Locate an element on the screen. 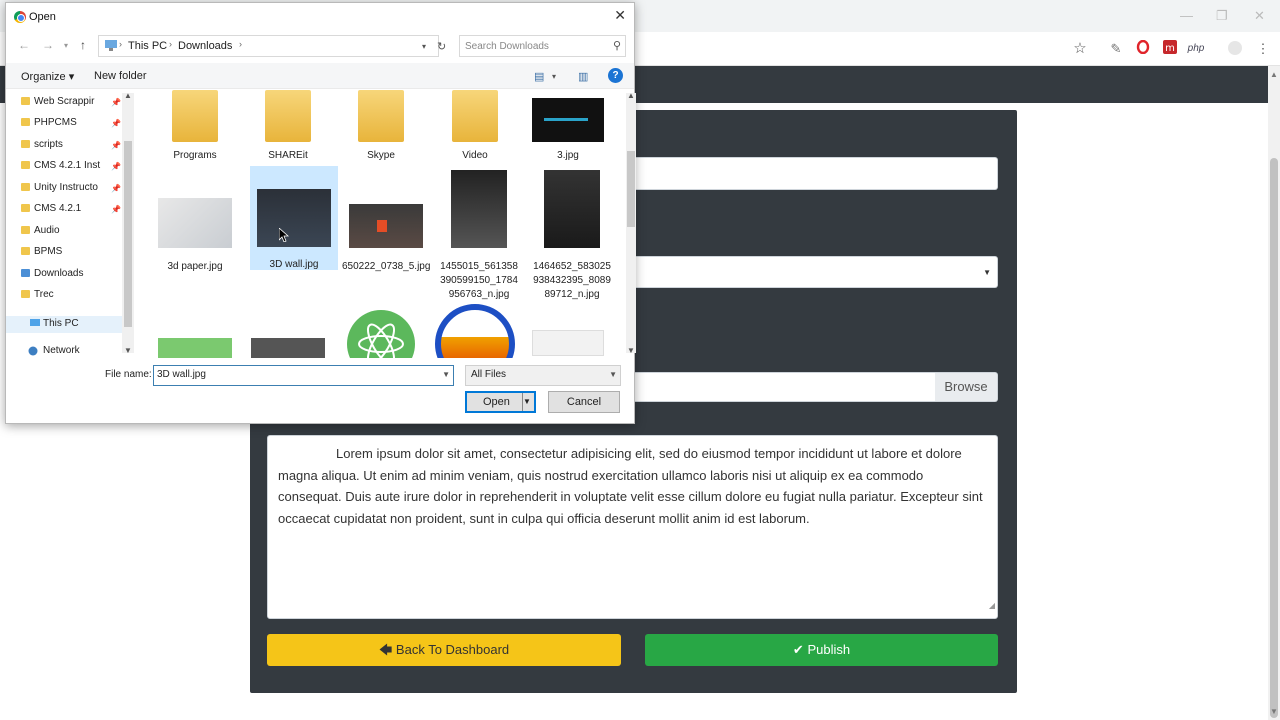 This screenshot has width=1280, height=720. nav-item-cms-inst: CMS 4.2.1 Inst is located at coordinates (60, 165).